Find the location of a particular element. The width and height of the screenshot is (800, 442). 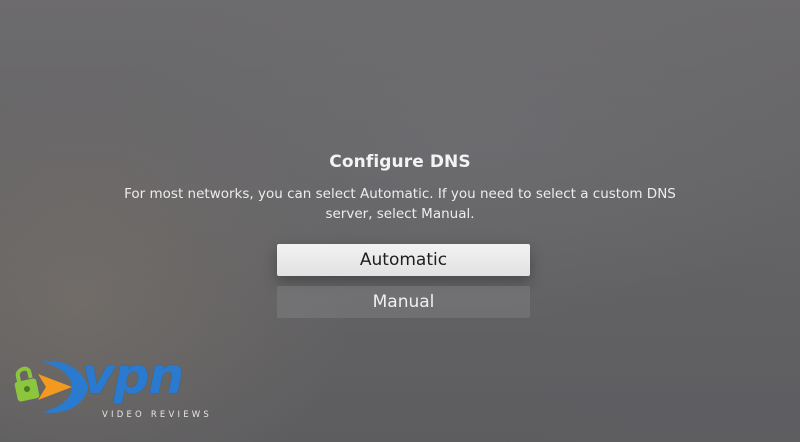

dns-options-list: Automatic Manual is located at coordinates (403, 281).